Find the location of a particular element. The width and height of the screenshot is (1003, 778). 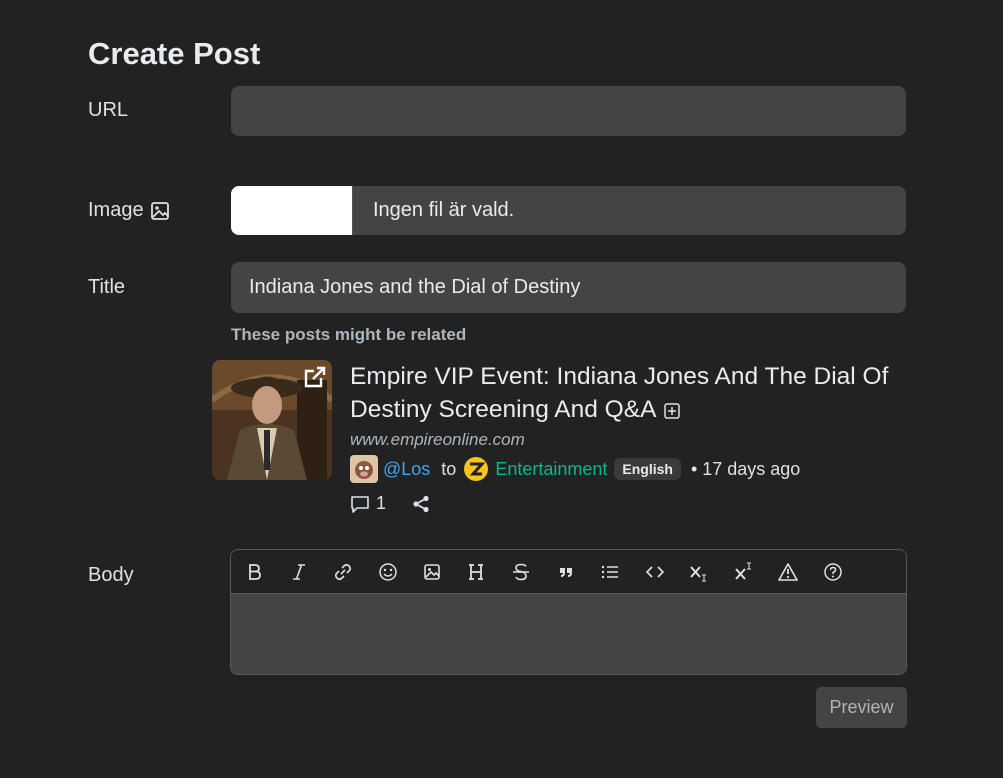

superscript-icon is located at coordinates (744, 572).